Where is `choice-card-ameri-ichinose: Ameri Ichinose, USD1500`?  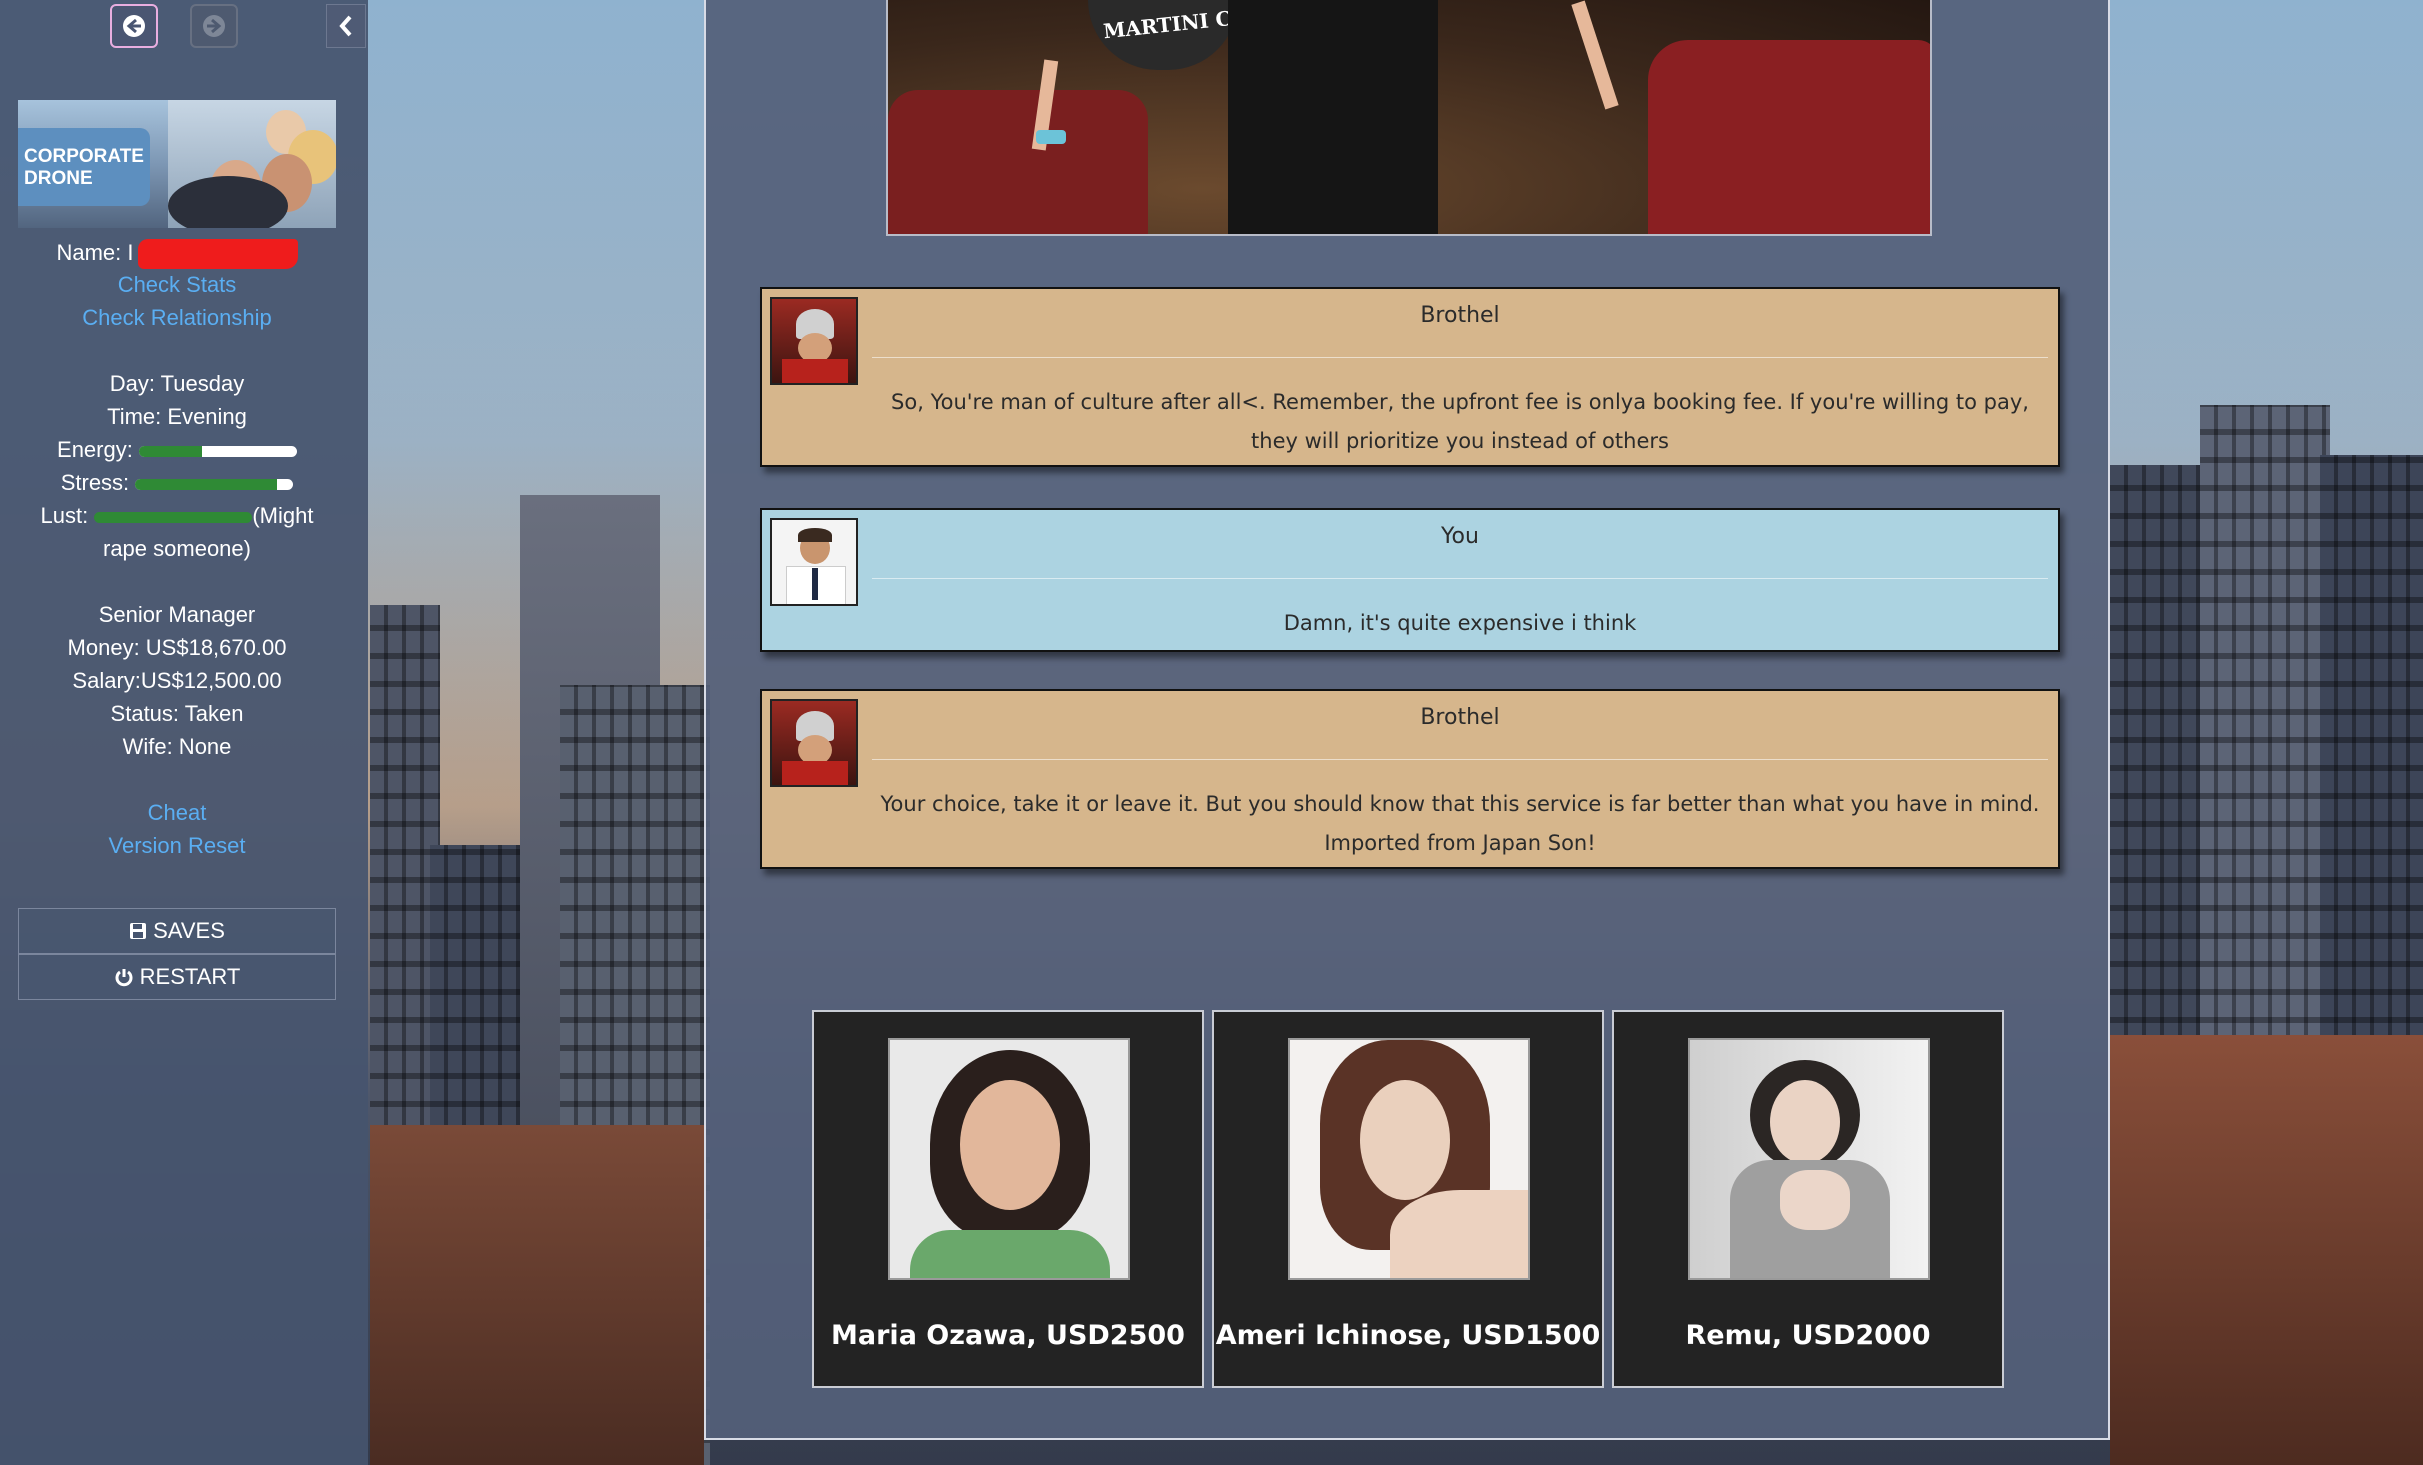
choice-card-ameri-ichinose: Ameri Ichinose, USD1500 is located at coordinates (1408, 1199).